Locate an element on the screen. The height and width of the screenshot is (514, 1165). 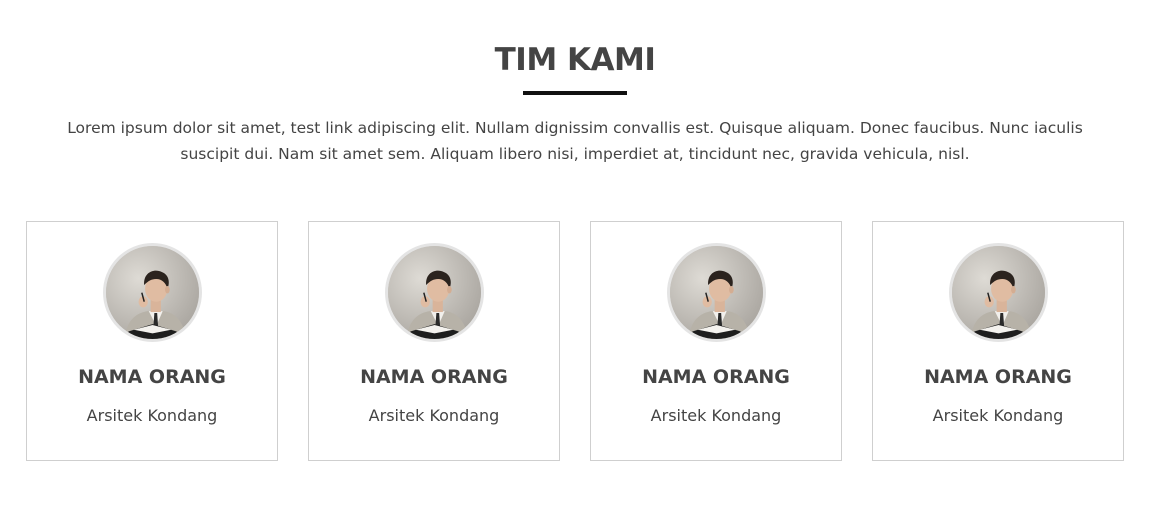
title-underline is located at coordinates (575, 93).